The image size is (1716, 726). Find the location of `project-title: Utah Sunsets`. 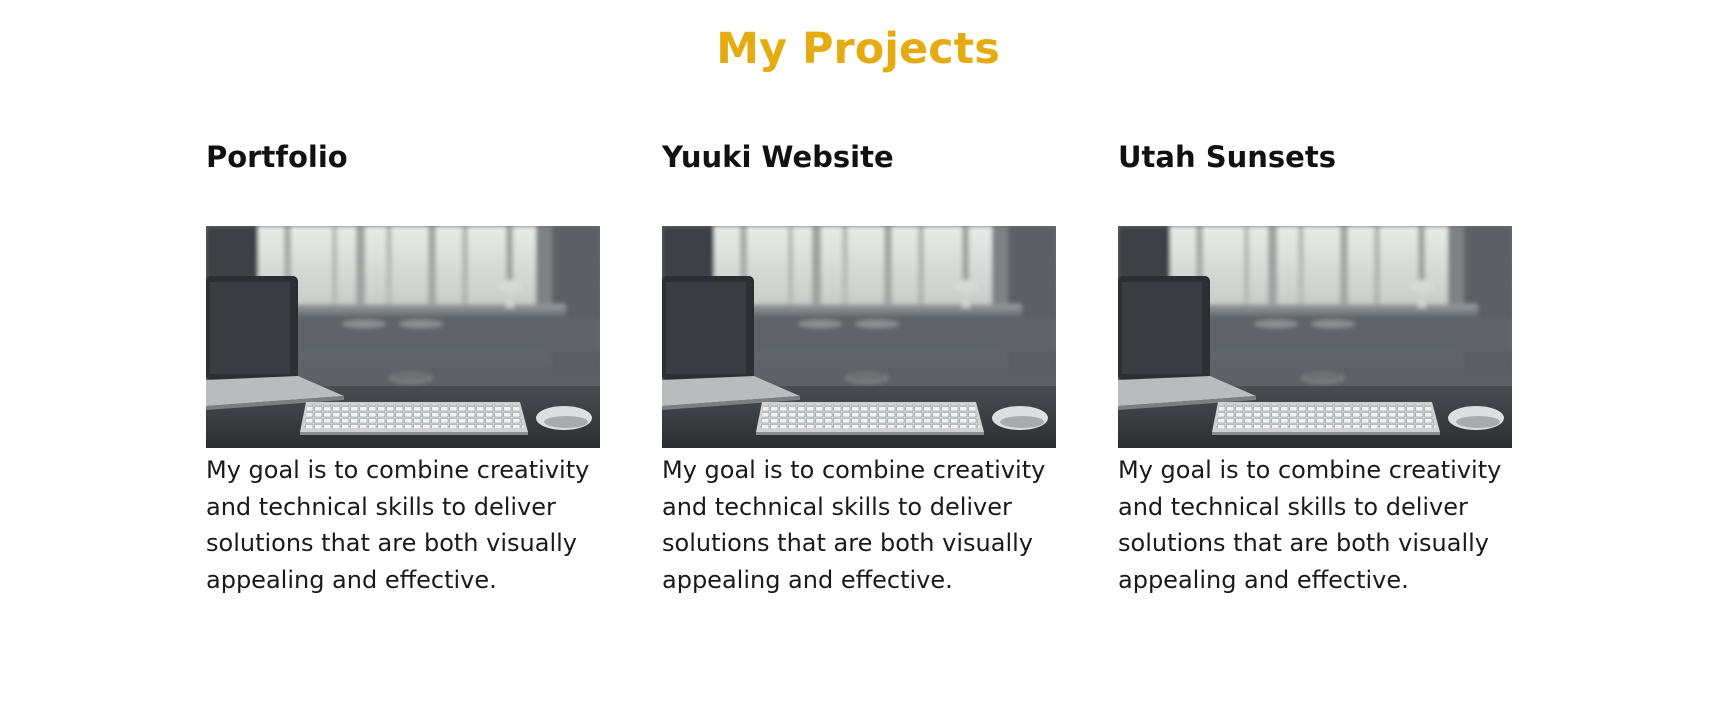

project-title: Utah Sunsets is located at coordinates (1227, 157).